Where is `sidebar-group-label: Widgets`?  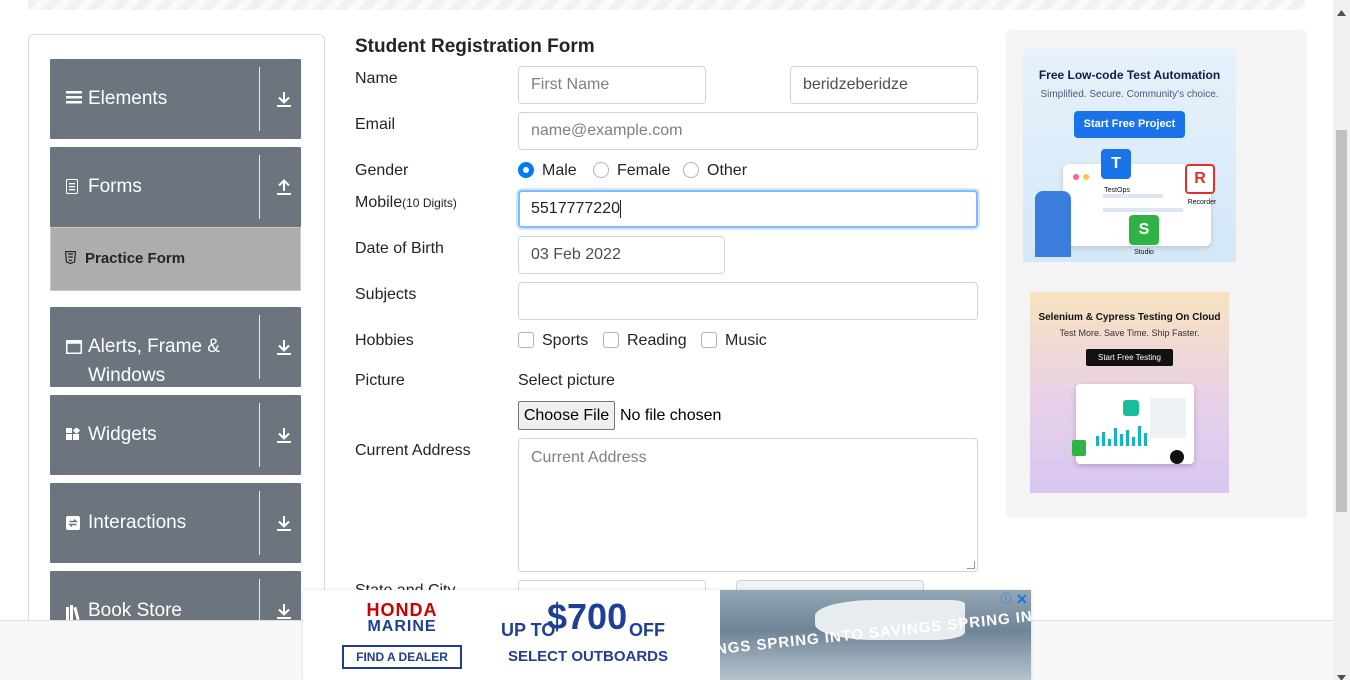 sidebar-group-label: Widgets is located at coordinates (122, 434).